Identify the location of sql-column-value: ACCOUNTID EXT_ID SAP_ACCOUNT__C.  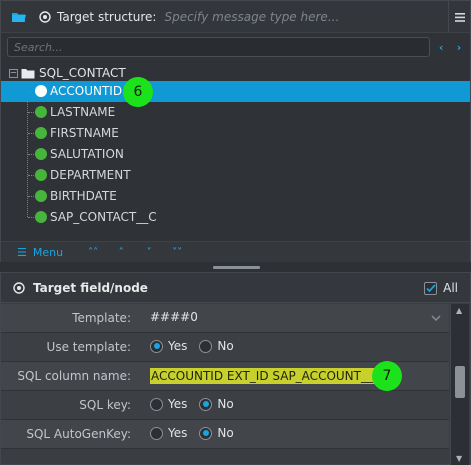
(266, 376).